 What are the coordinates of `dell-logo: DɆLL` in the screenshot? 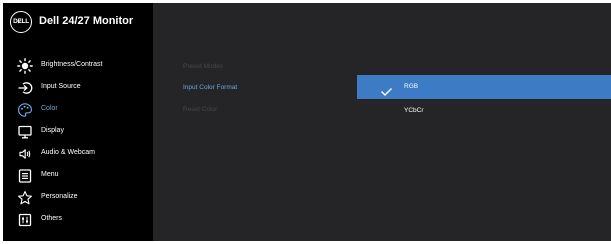 It's located at (21, 22).